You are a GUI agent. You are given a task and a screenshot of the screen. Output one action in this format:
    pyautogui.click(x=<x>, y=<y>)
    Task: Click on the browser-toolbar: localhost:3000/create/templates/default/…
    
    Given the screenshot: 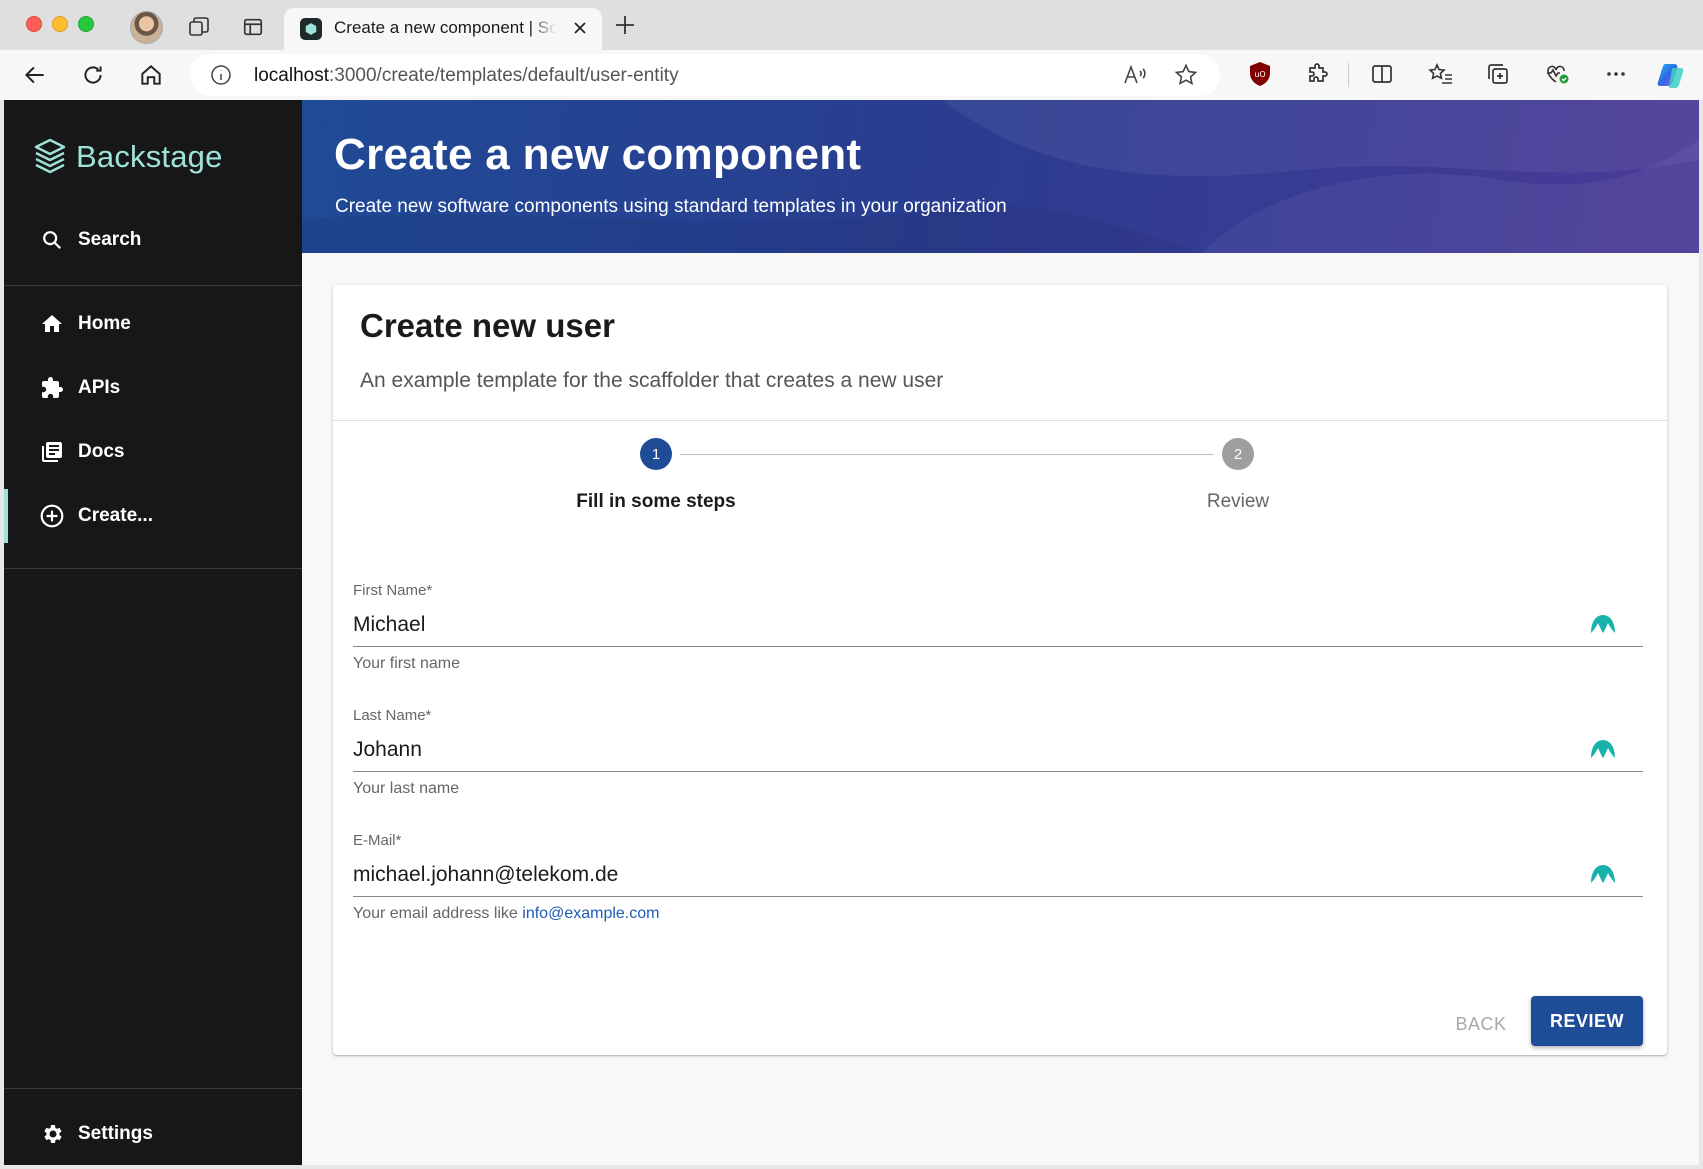 What is the action you would take?
    pyautogui.click(x=851, y=75)
    